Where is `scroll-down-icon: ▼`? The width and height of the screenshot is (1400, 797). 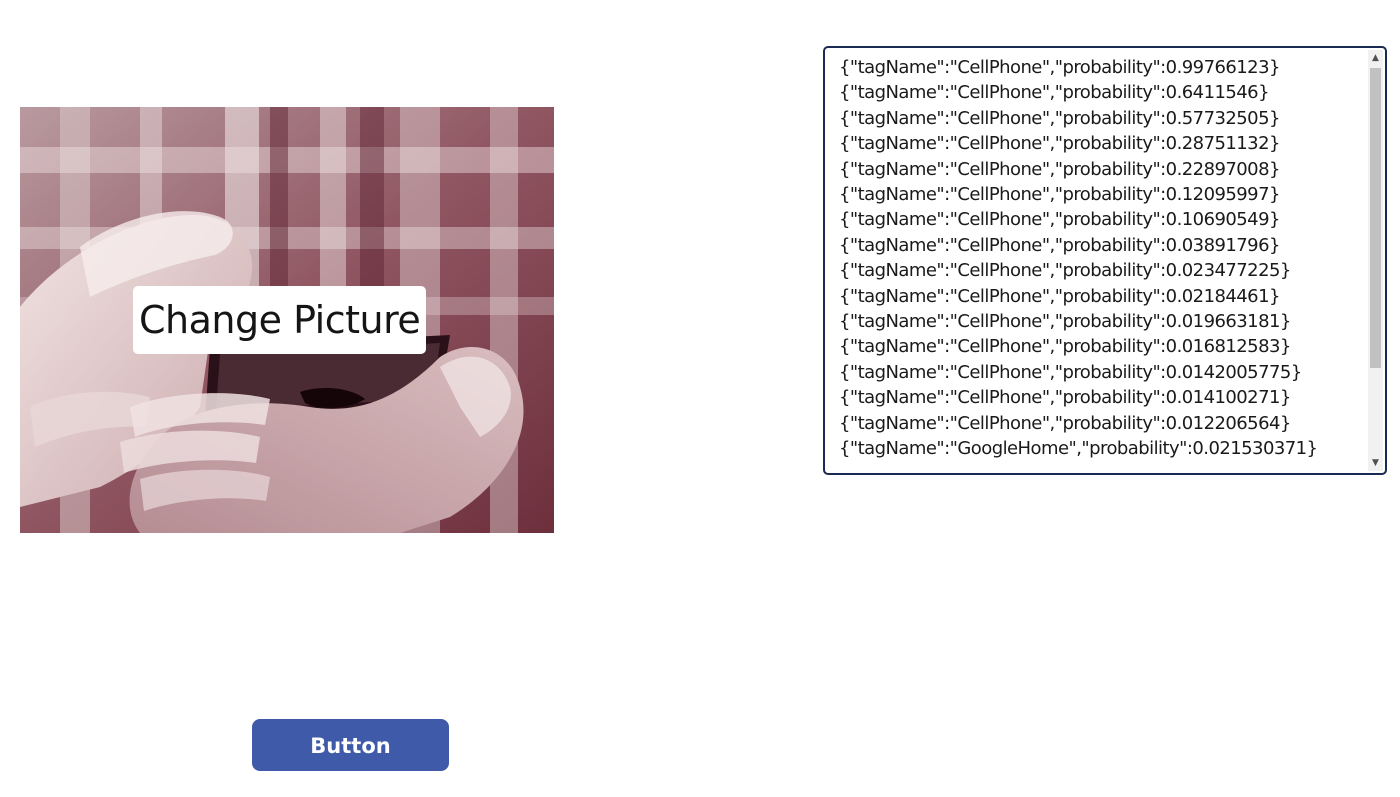 scroll-down-icon: ▼ is located at coordinates (1375, 463).